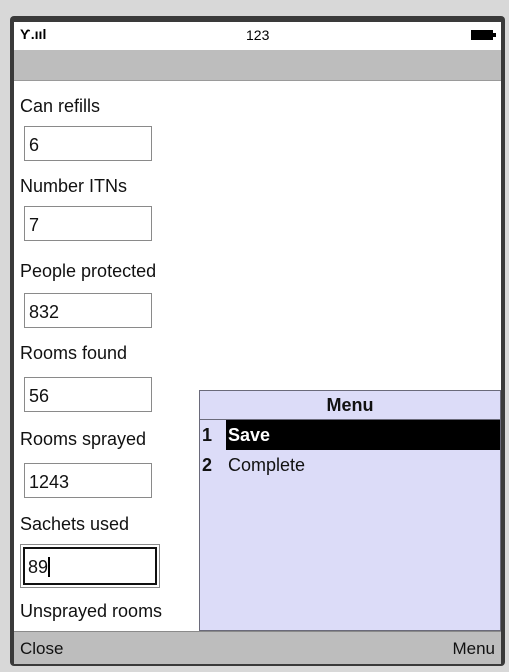  I want to click on rooms-found-input: 56, so click(88, 394).